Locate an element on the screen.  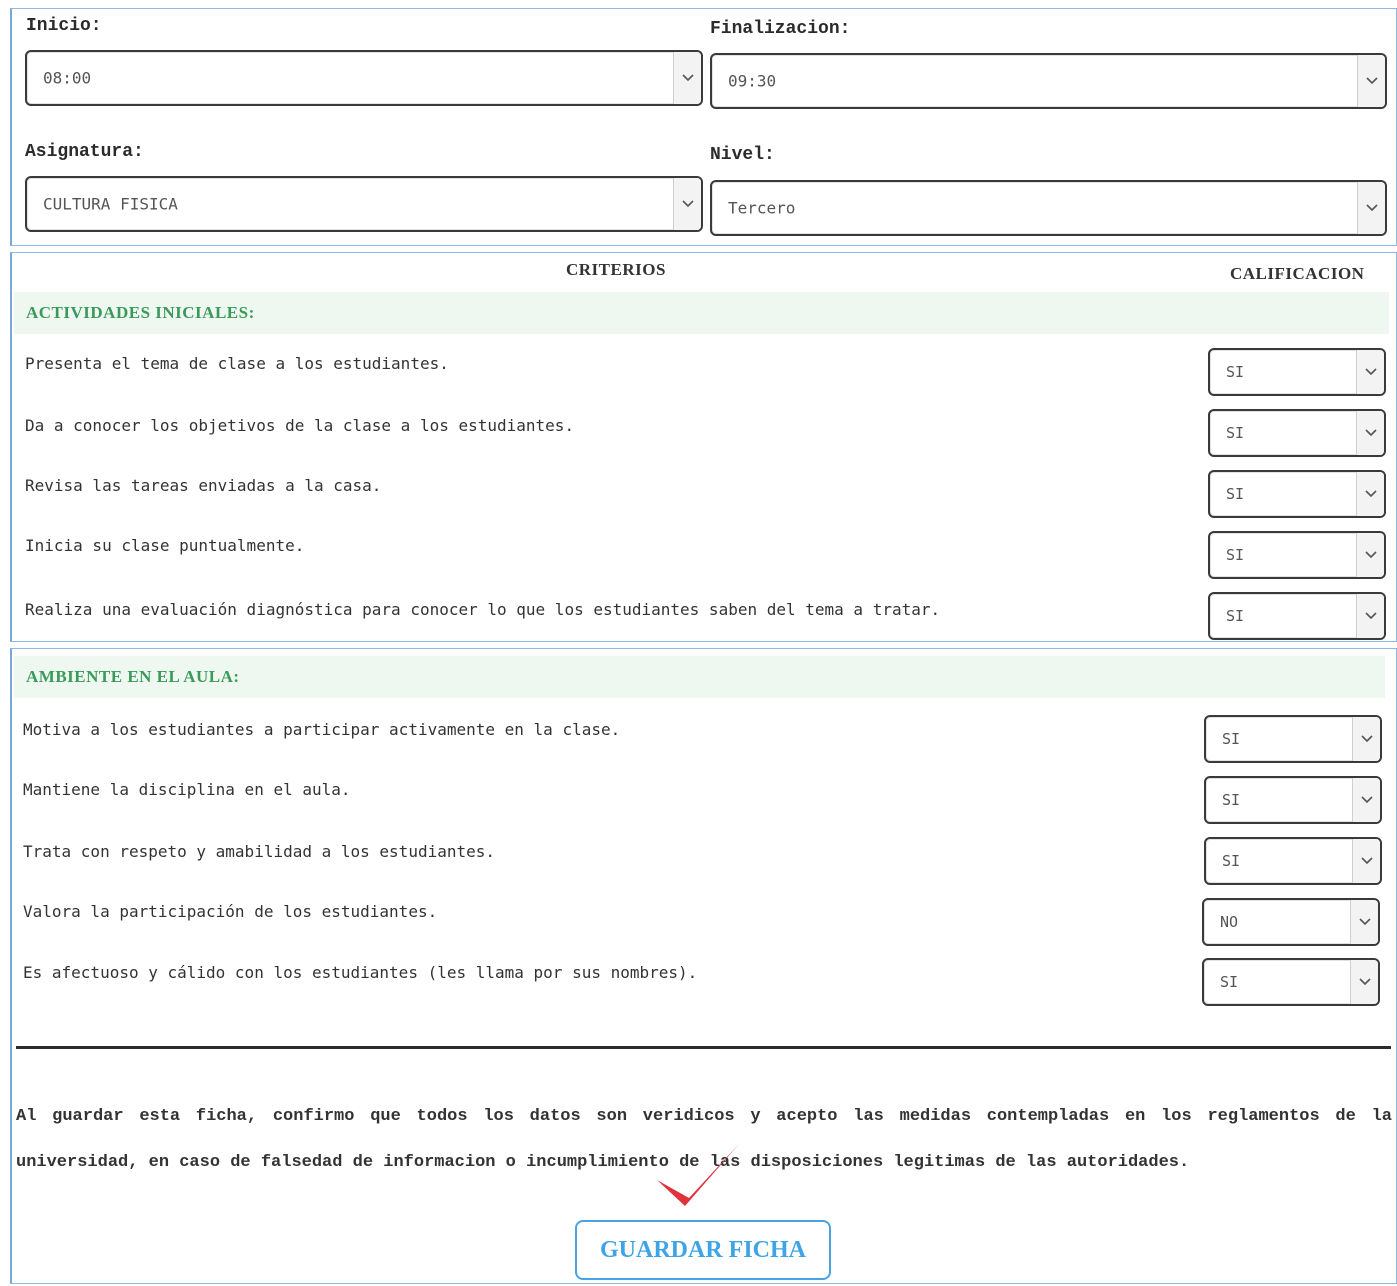
criterion-text: Inicia su clase puntualmente. is located at coordinates (165, 545).